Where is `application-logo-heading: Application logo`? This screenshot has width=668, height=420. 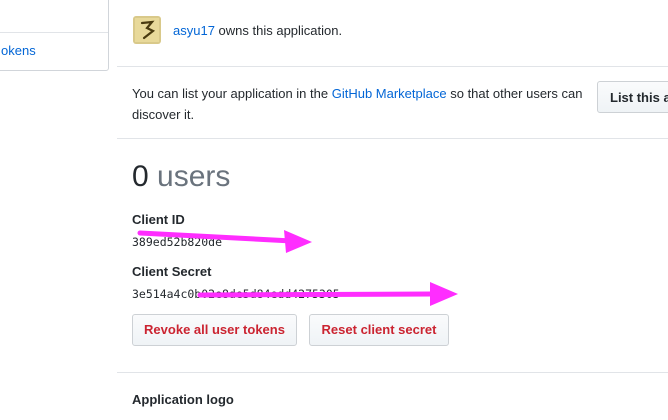
application-logo-heading: Application logo is located at coordinates (183, 399).